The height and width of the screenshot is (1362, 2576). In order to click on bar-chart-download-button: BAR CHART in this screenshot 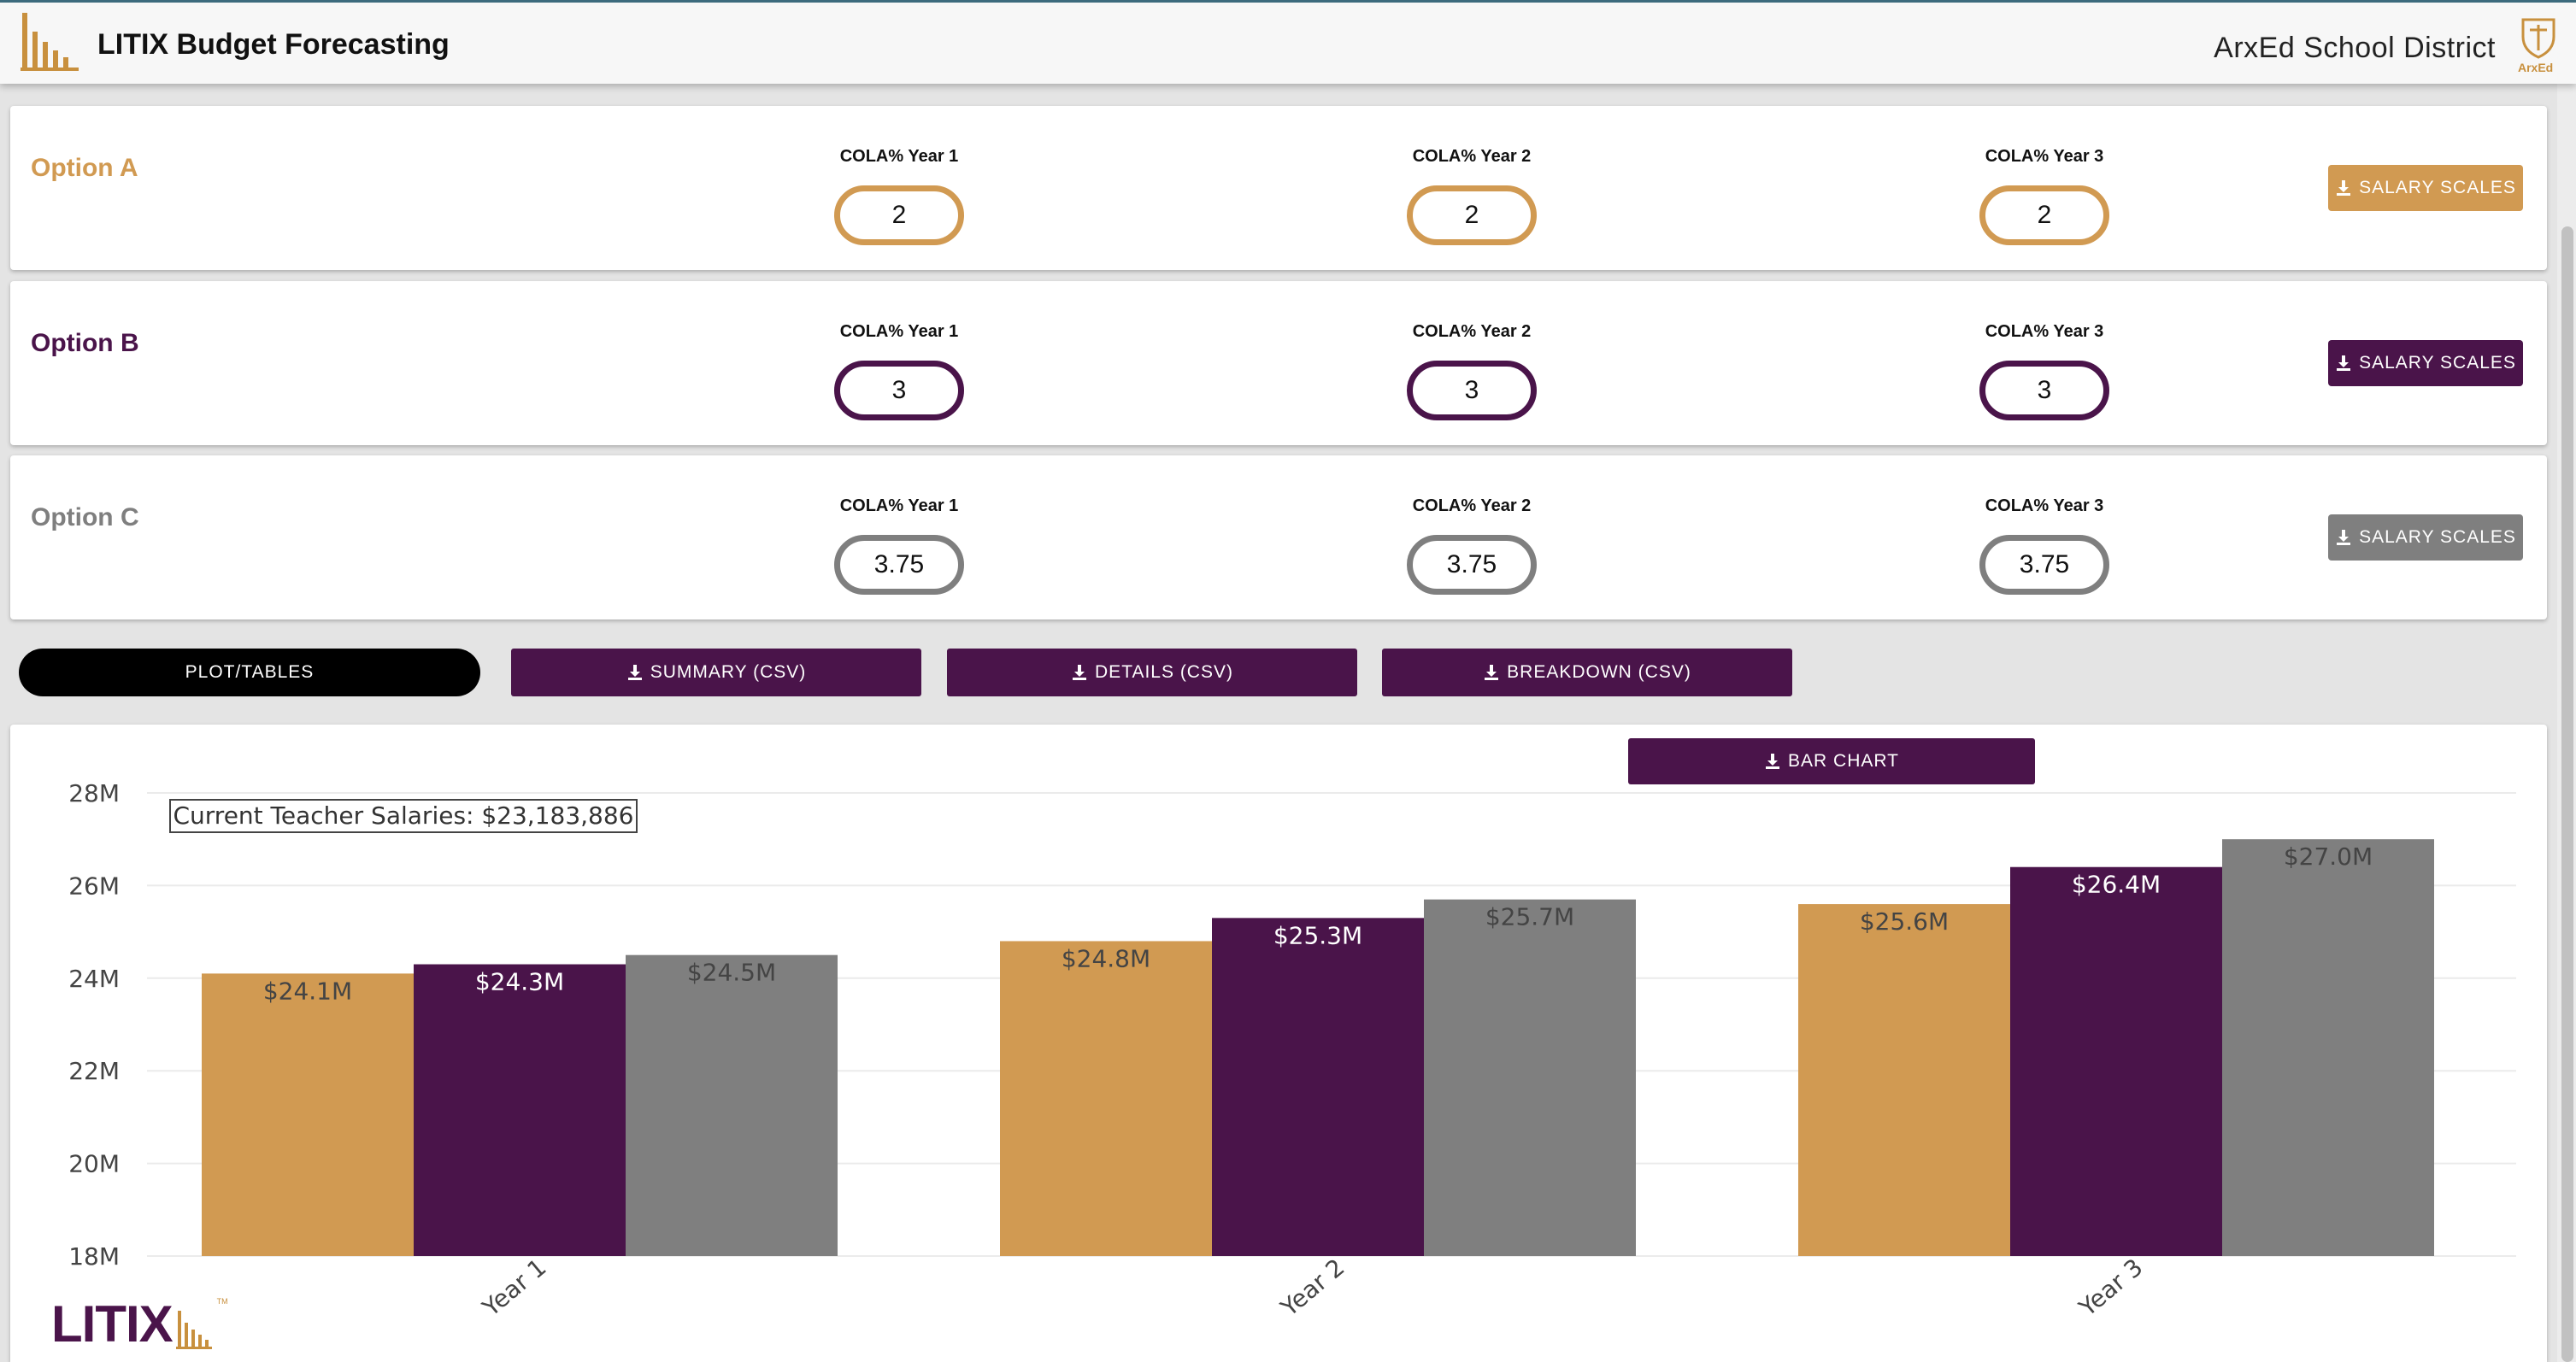, I will do `click(1831, 761)`.